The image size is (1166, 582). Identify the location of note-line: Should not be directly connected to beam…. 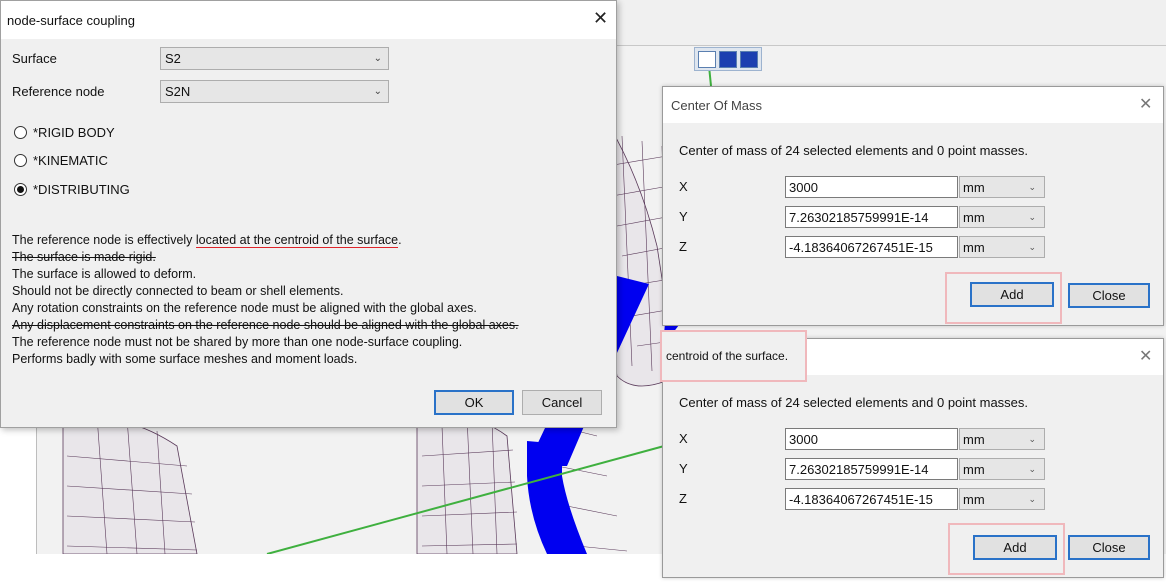
(178, 291).